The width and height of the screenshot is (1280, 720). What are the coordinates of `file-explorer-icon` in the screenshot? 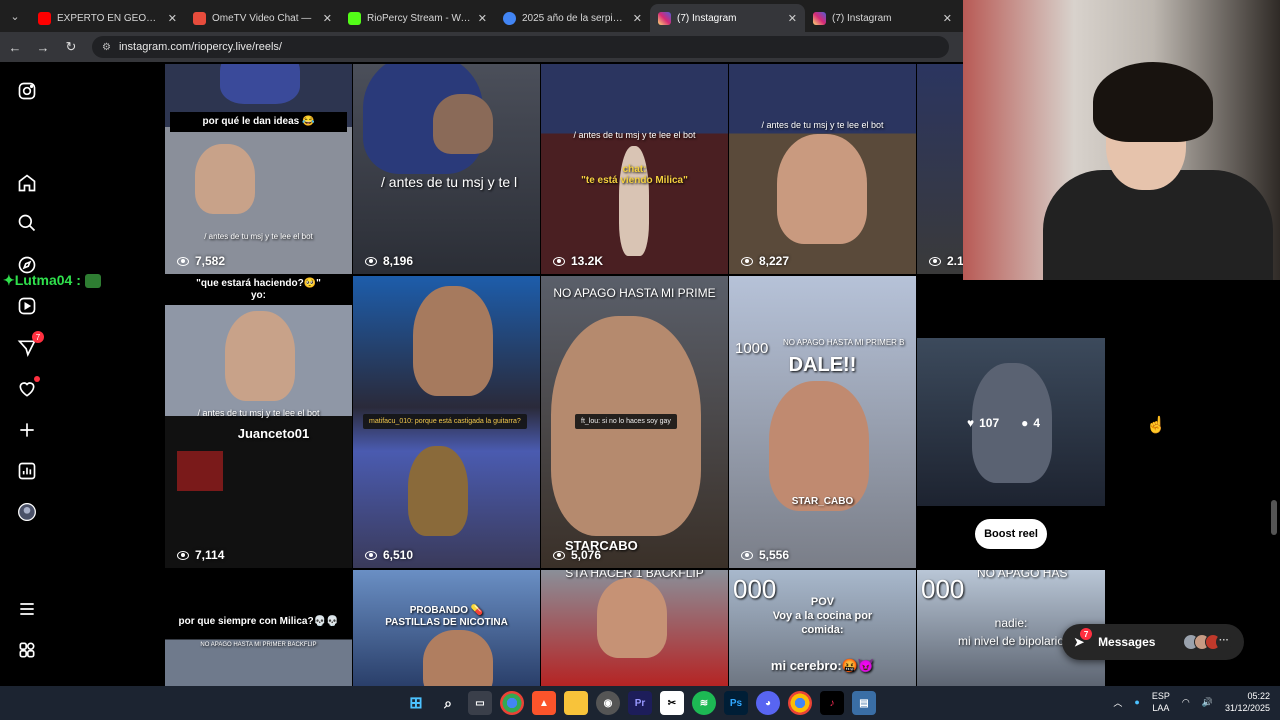 It's located at (576, 703).